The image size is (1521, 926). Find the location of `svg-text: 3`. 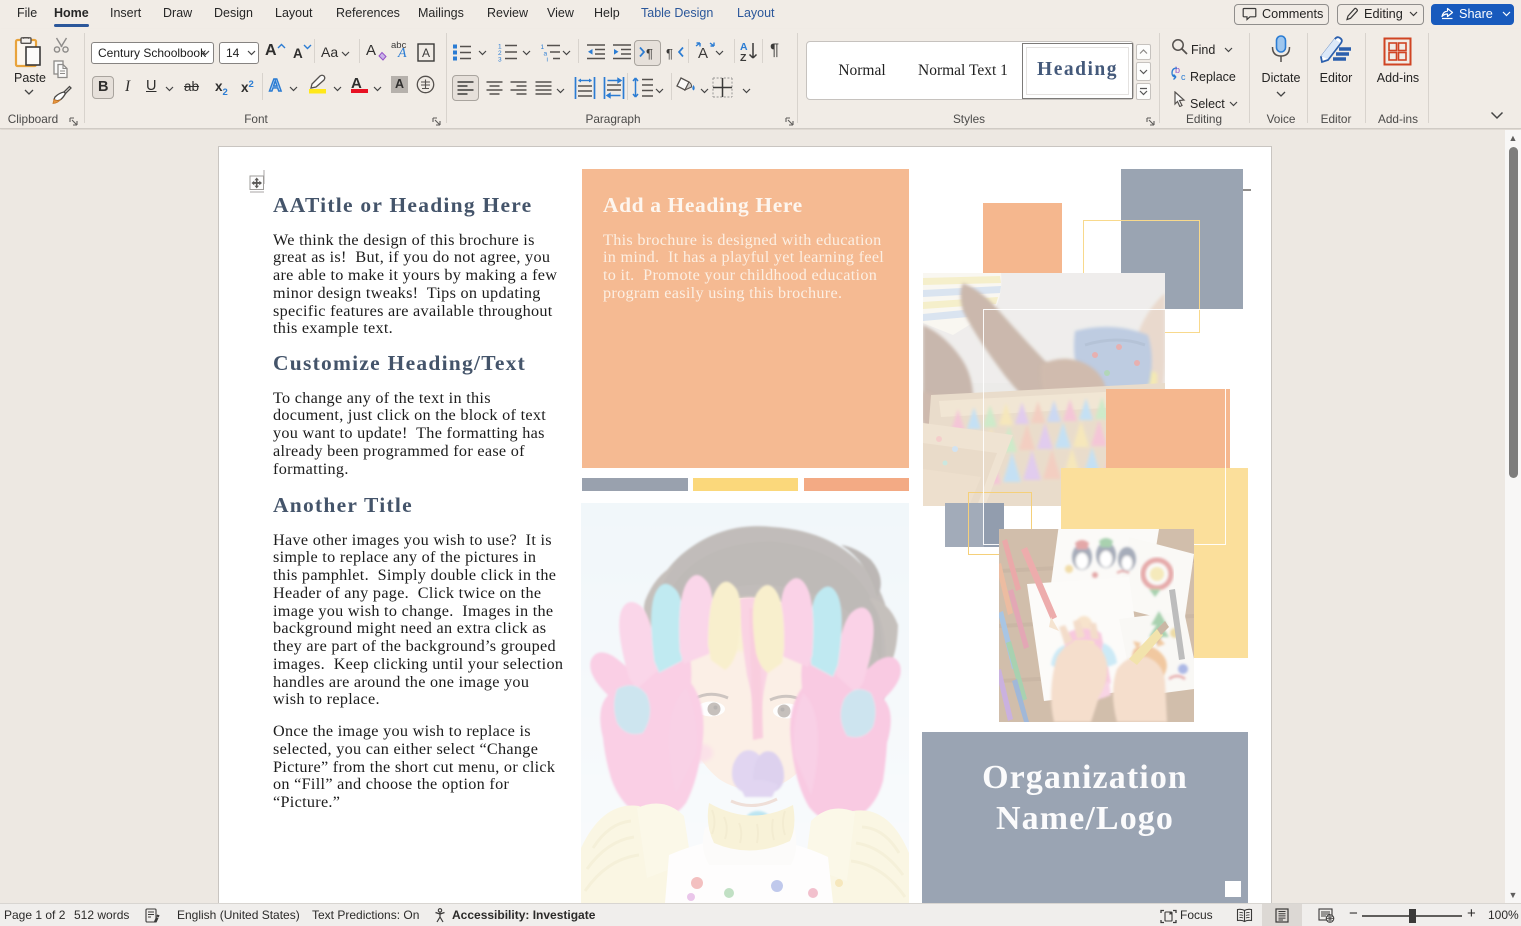

svg-text: 3 is located at coordinates (500, 60).